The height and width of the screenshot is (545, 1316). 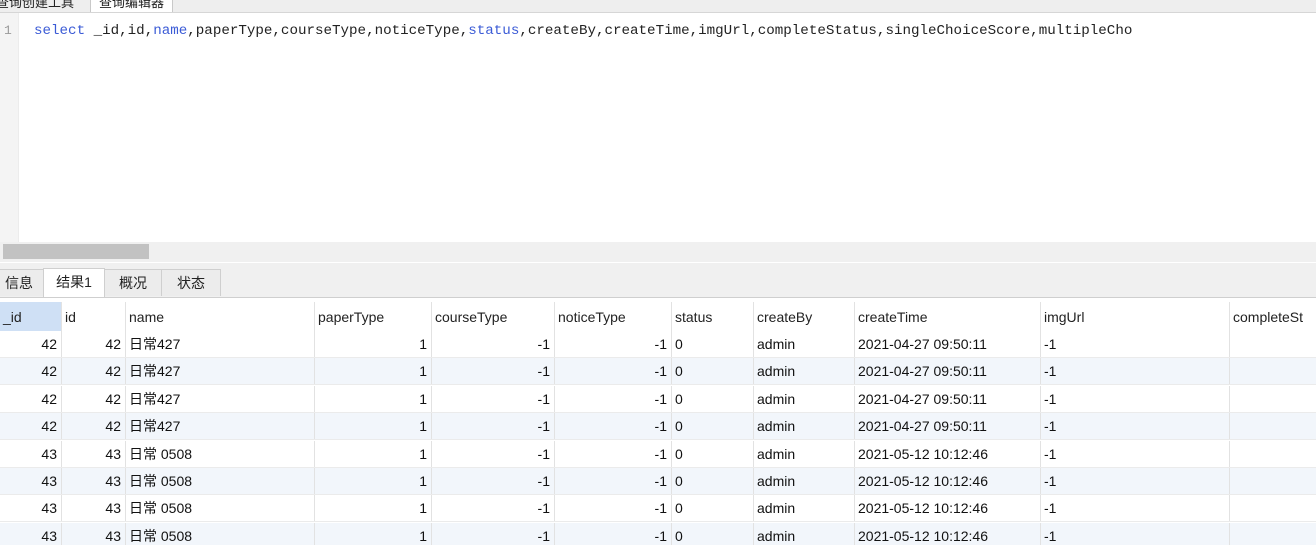 What do you see at coordinates (658, 252) in the screenshot?
I see `editor-horizontal-scrollbar` at bounding box center [658, 252].